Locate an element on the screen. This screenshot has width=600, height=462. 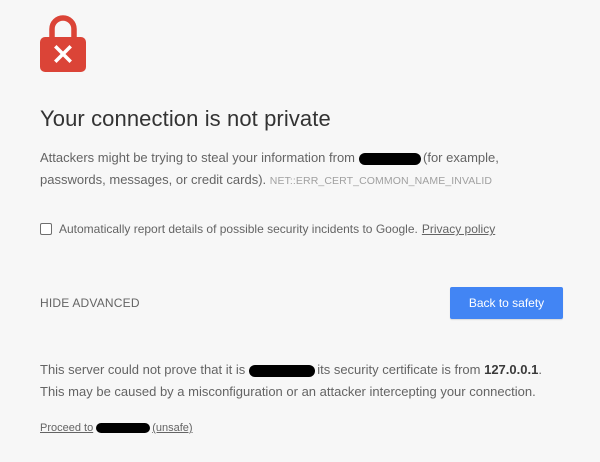
report-checkbox is located at coordinates (46, 229).